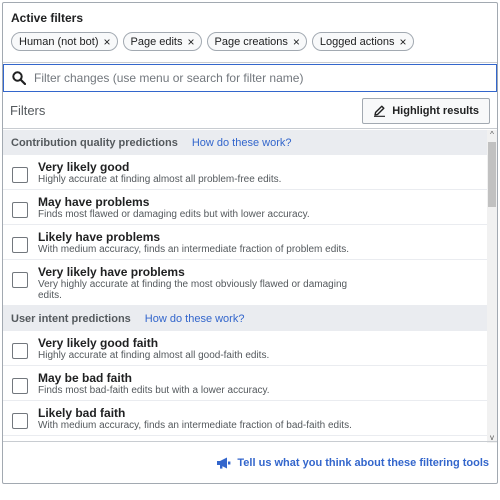 This screenshot has width=500, height=500. What do you see at coordinates (85, 378) in the screenshot?
I see `filter-item-label: May be bad faith` at bounding box center [85, 378].